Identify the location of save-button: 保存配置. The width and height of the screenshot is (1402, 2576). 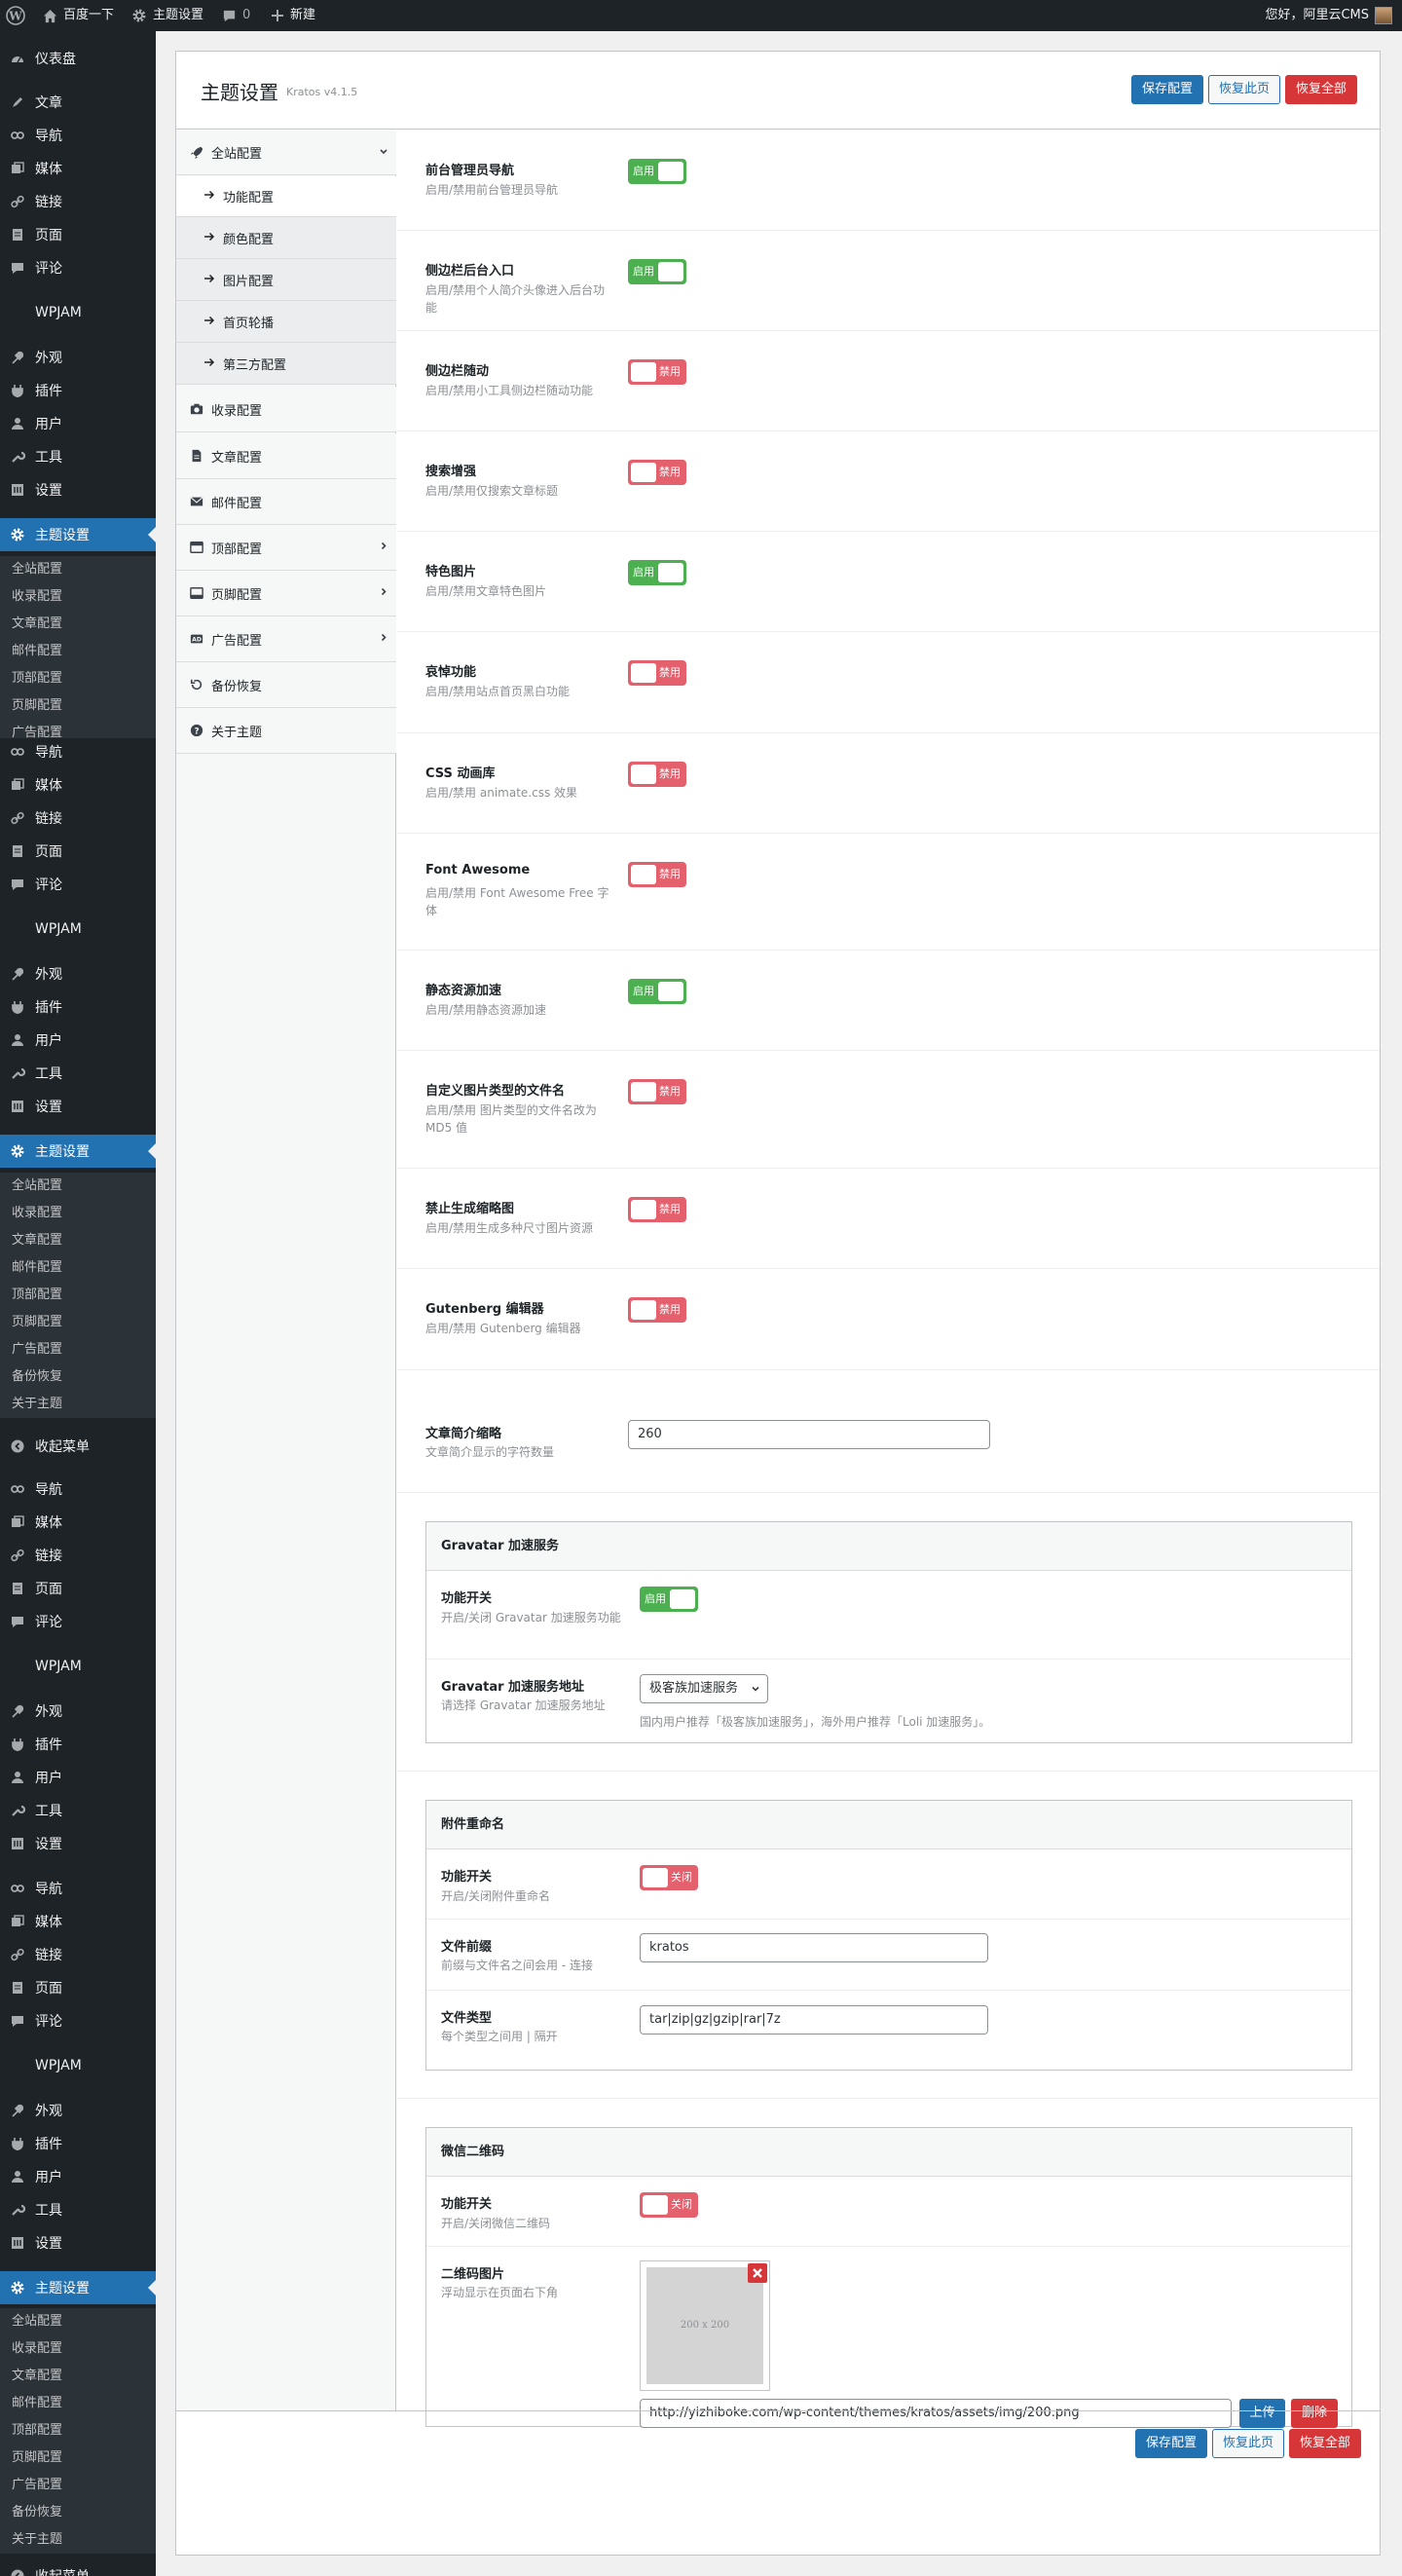
(1167, 89).